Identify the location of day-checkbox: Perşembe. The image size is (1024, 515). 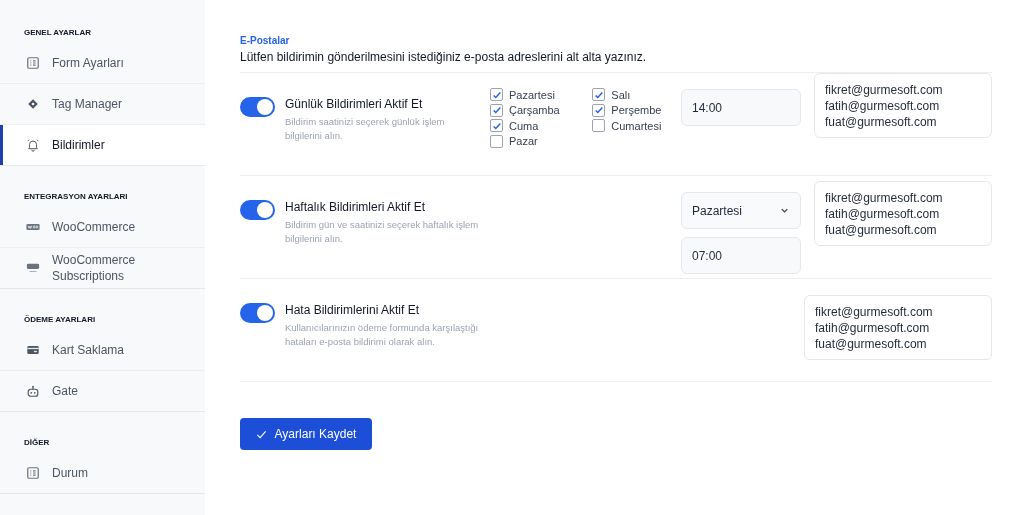
(636, 110).